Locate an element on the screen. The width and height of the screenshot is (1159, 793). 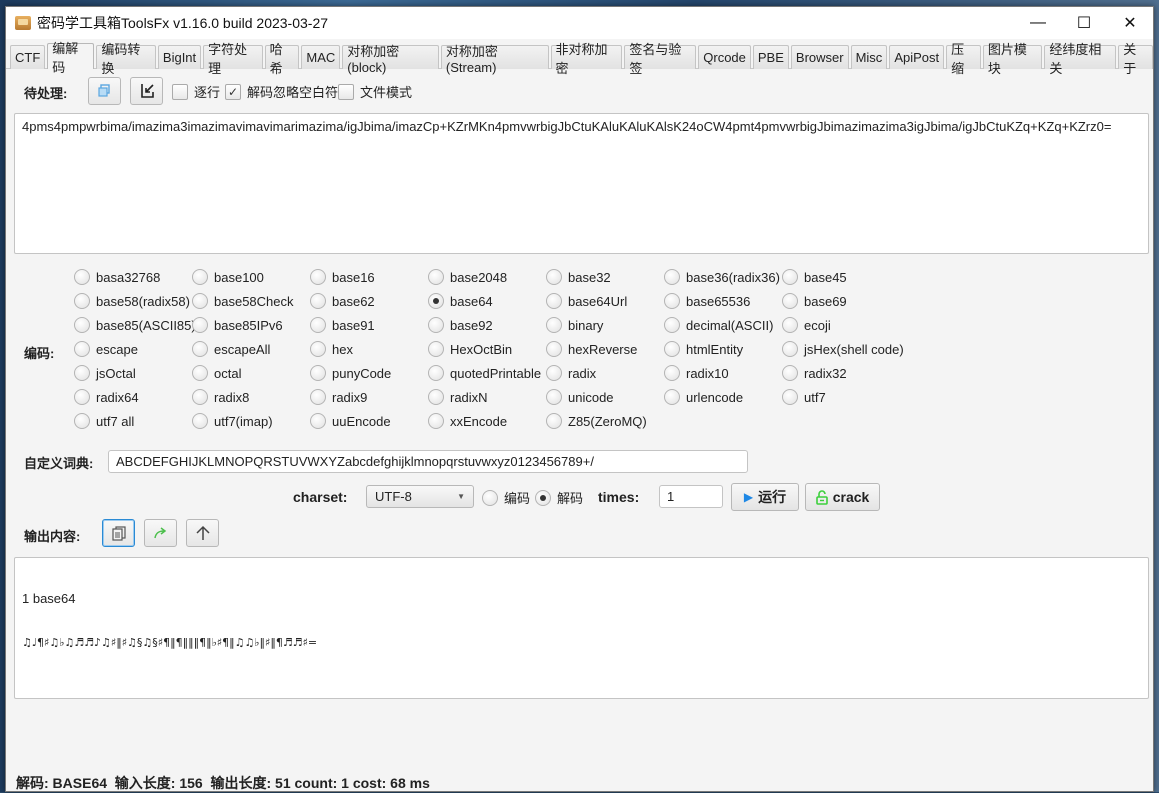
tab-15: ApiPost is located at coordinates (917, 57).